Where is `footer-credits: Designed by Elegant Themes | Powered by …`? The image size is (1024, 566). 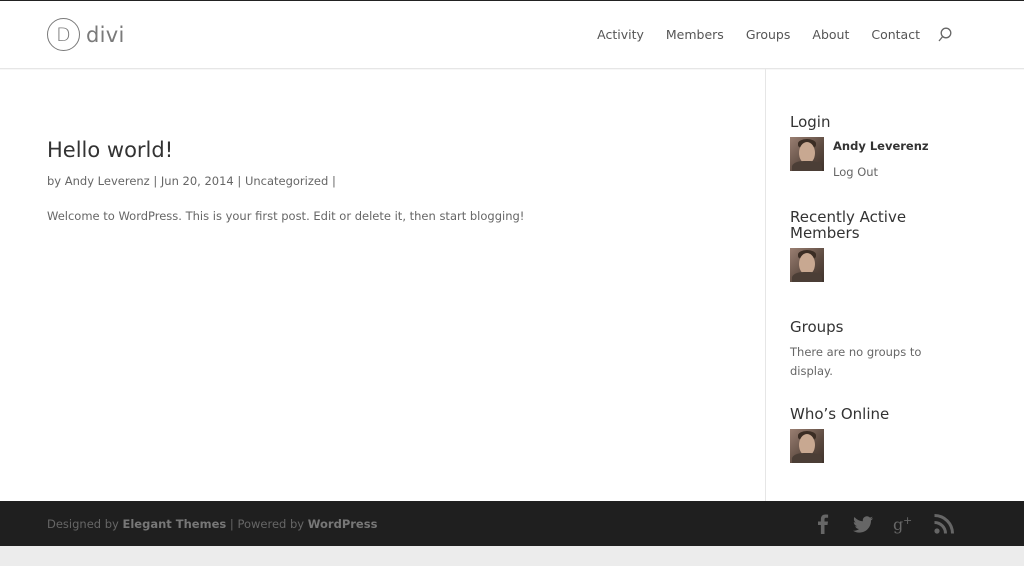
footer-credits: Designed by Elegant Themes | Powered by … is located at coordinates (212, 524).